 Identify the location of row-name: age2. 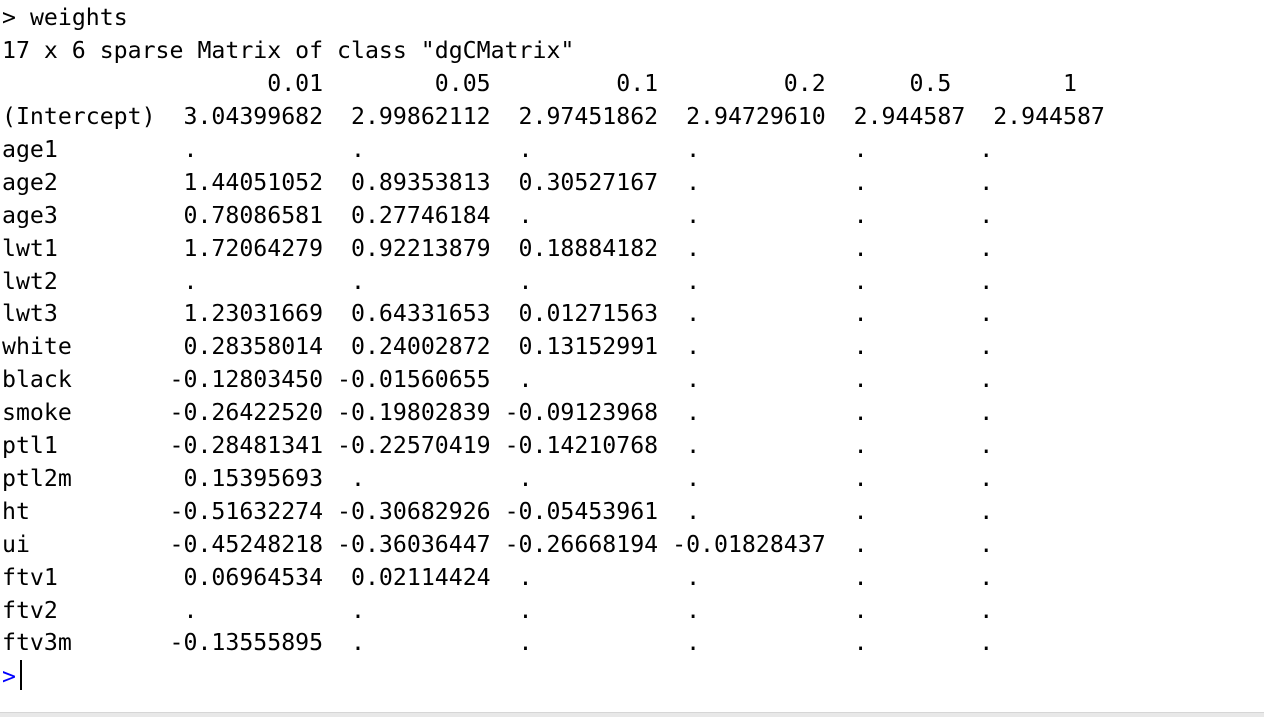
(79, 182).